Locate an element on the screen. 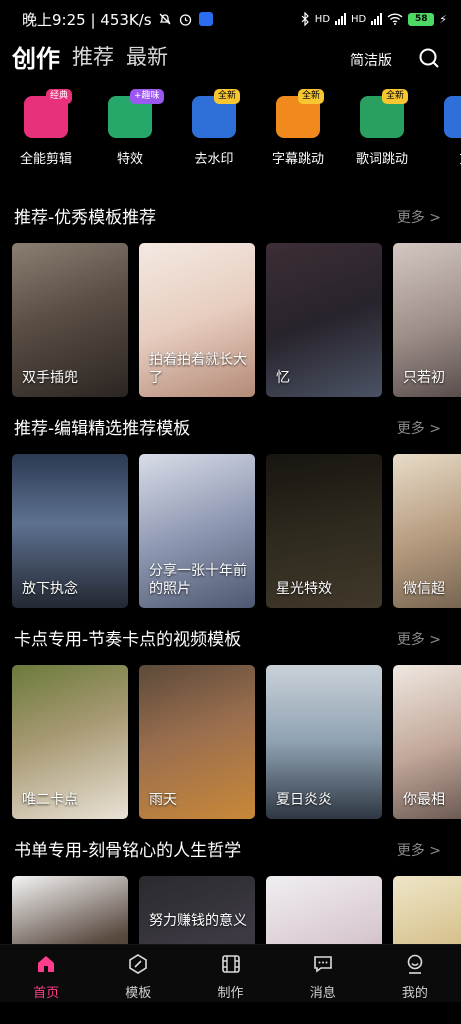 This screenshot has height=1024, width=461. tool-shortcuts: 经典 全能剪辑 +趣味 特效 全新 去水印 全新 字幕跳动 全新 歌词跳动 文 is located at coordinates (230, 129).